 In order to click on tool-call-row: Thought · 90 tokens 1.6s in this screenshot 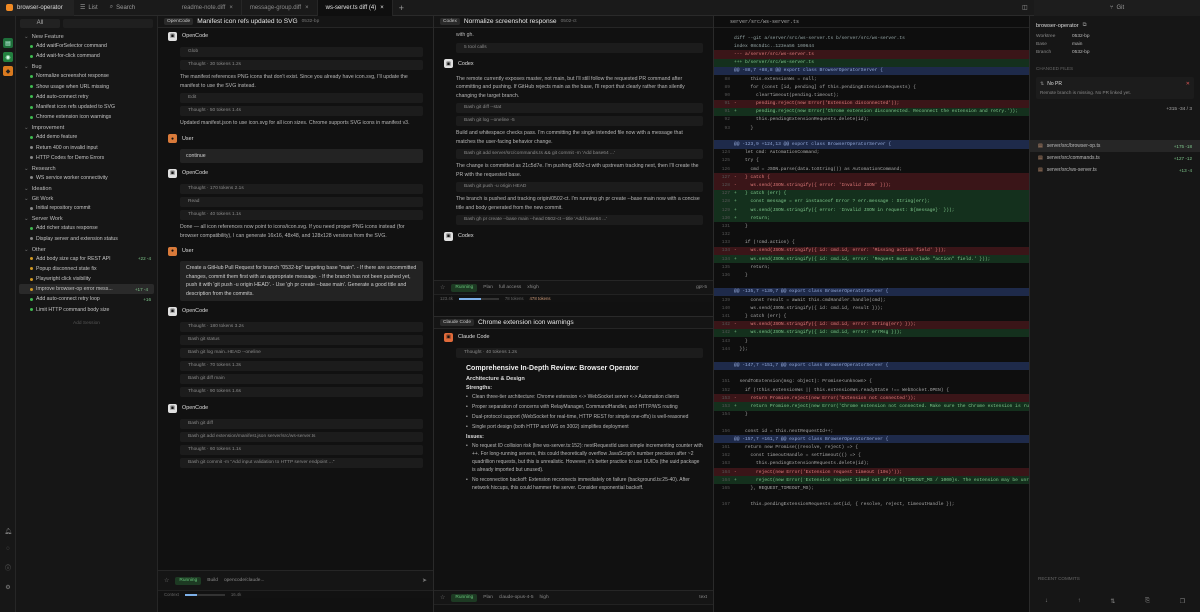, I will do `click(301, 392)`.